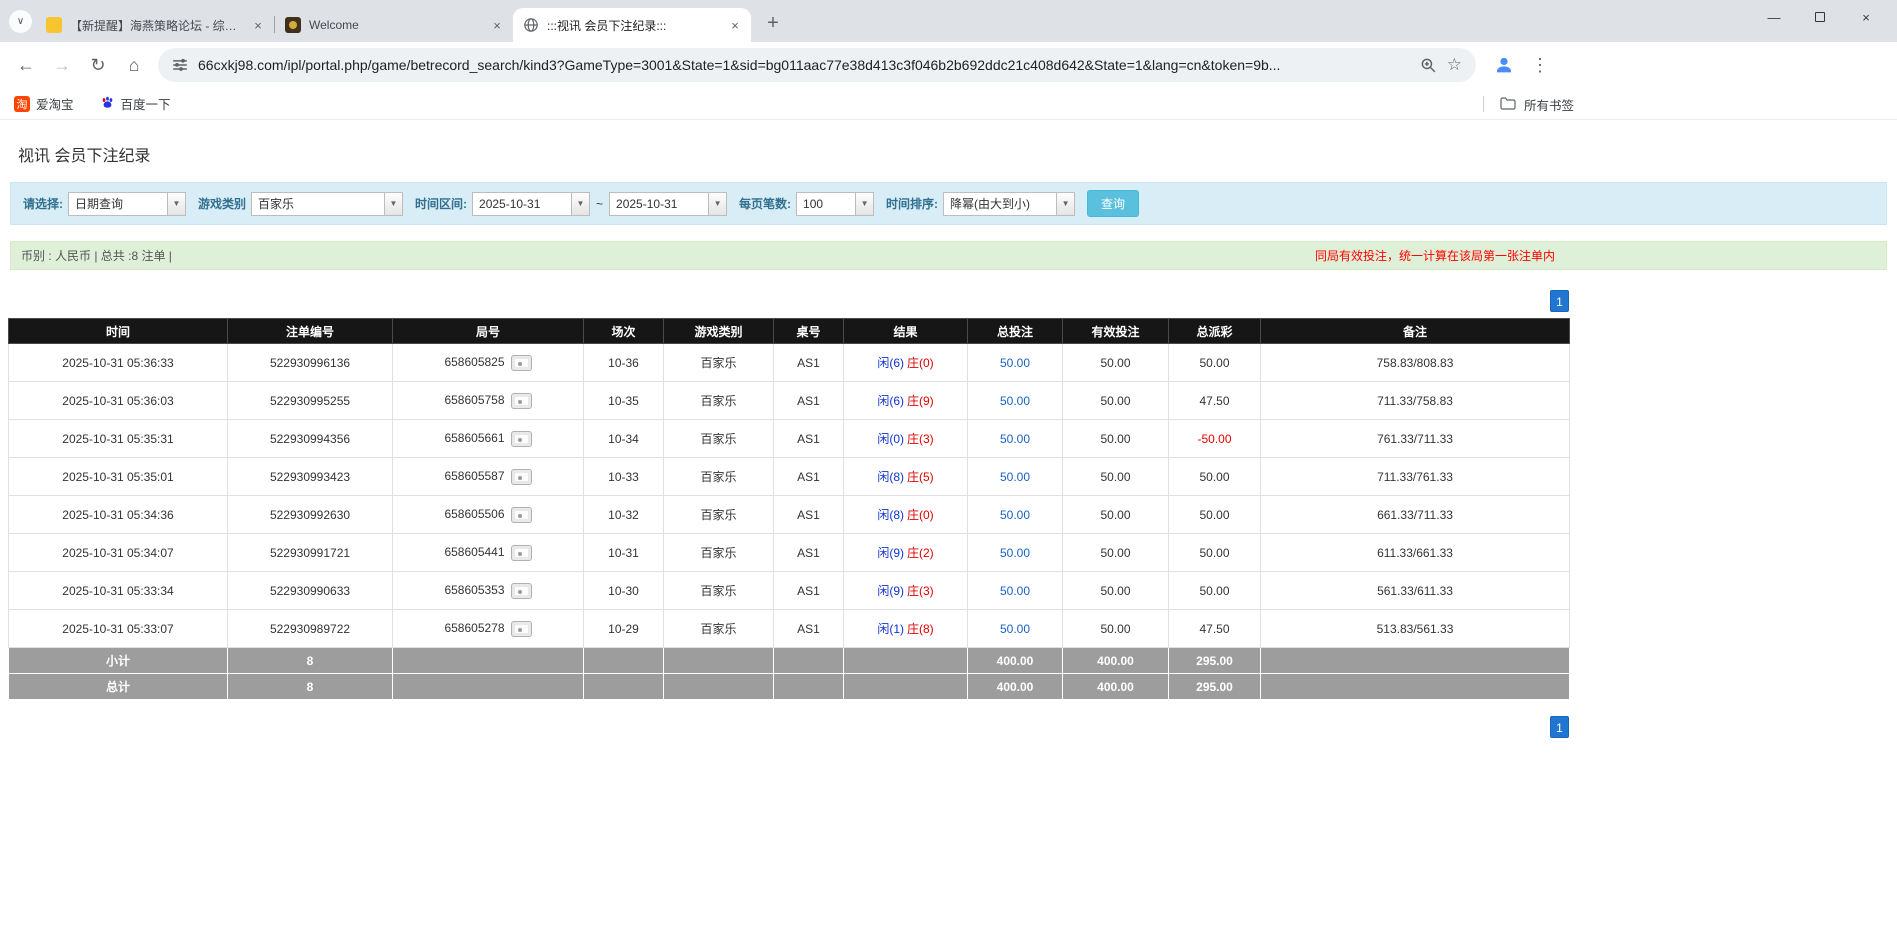  I want to click on welcome-favicon-icon, so click(293, 25).